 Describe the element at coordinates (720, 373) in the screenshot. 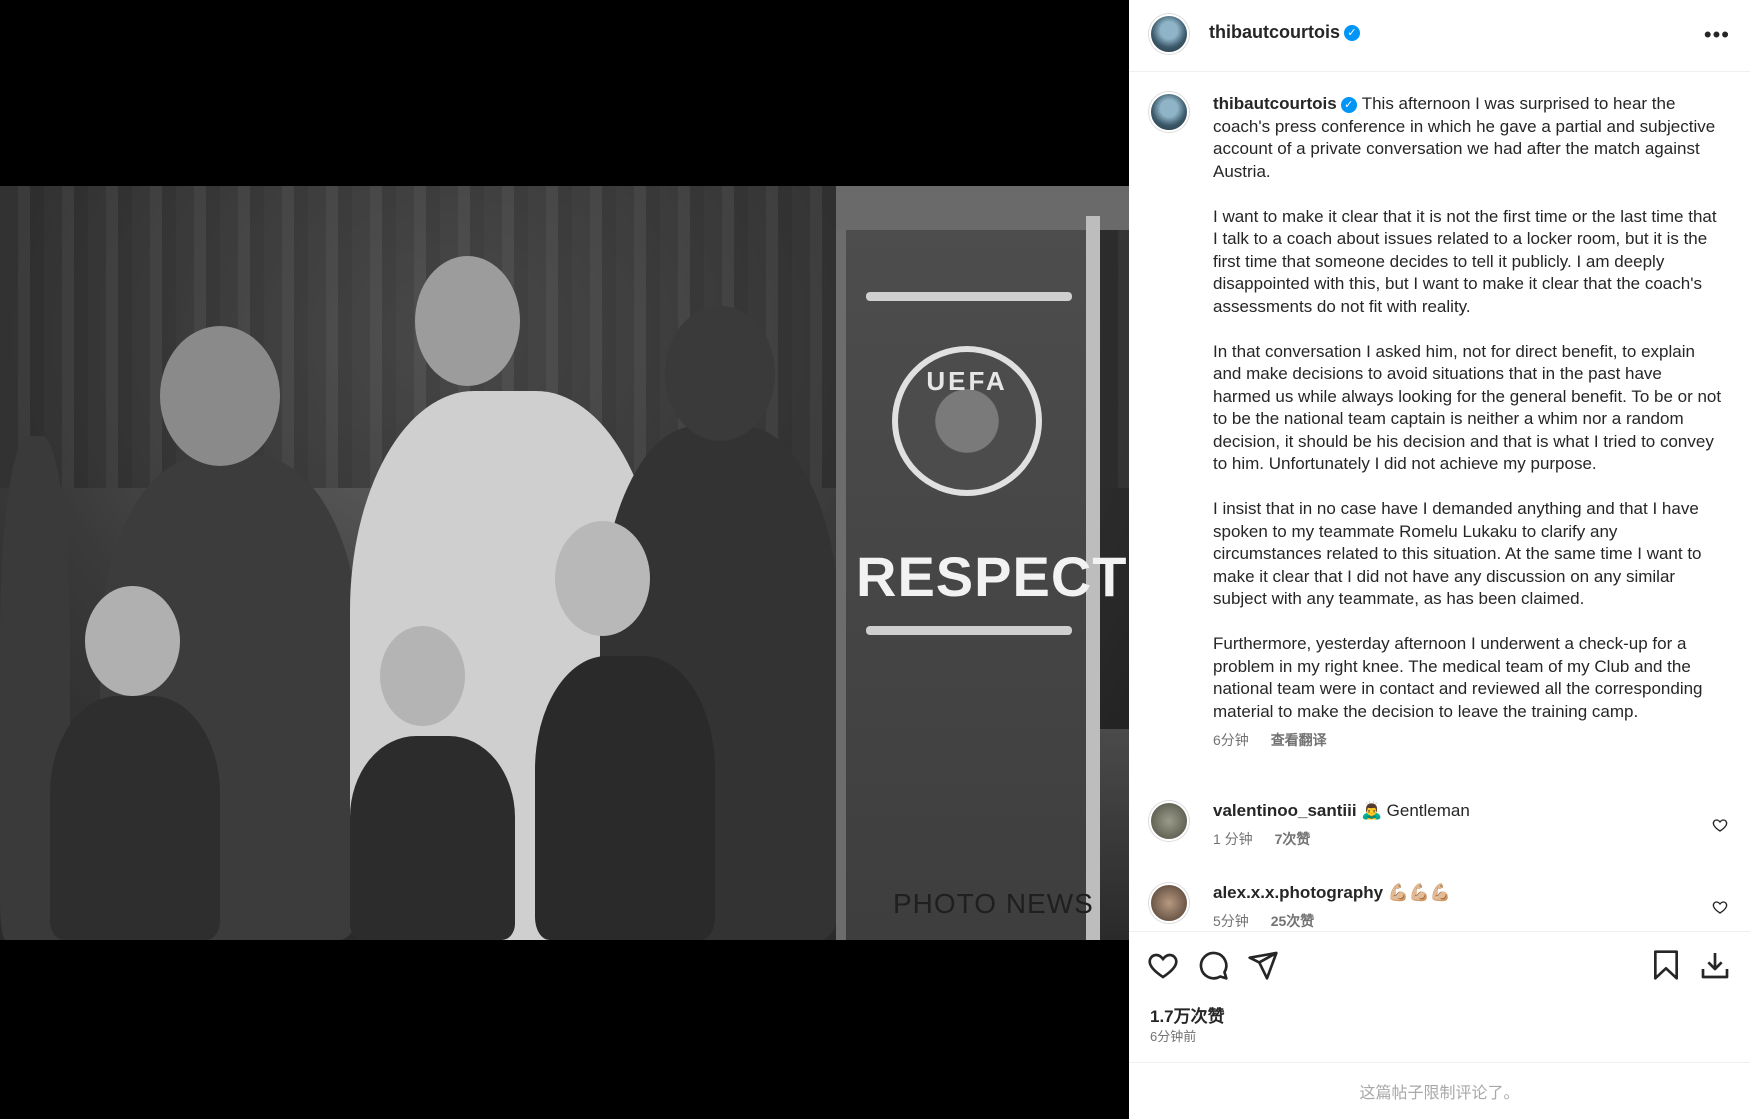

I see `captain-head` at that location.